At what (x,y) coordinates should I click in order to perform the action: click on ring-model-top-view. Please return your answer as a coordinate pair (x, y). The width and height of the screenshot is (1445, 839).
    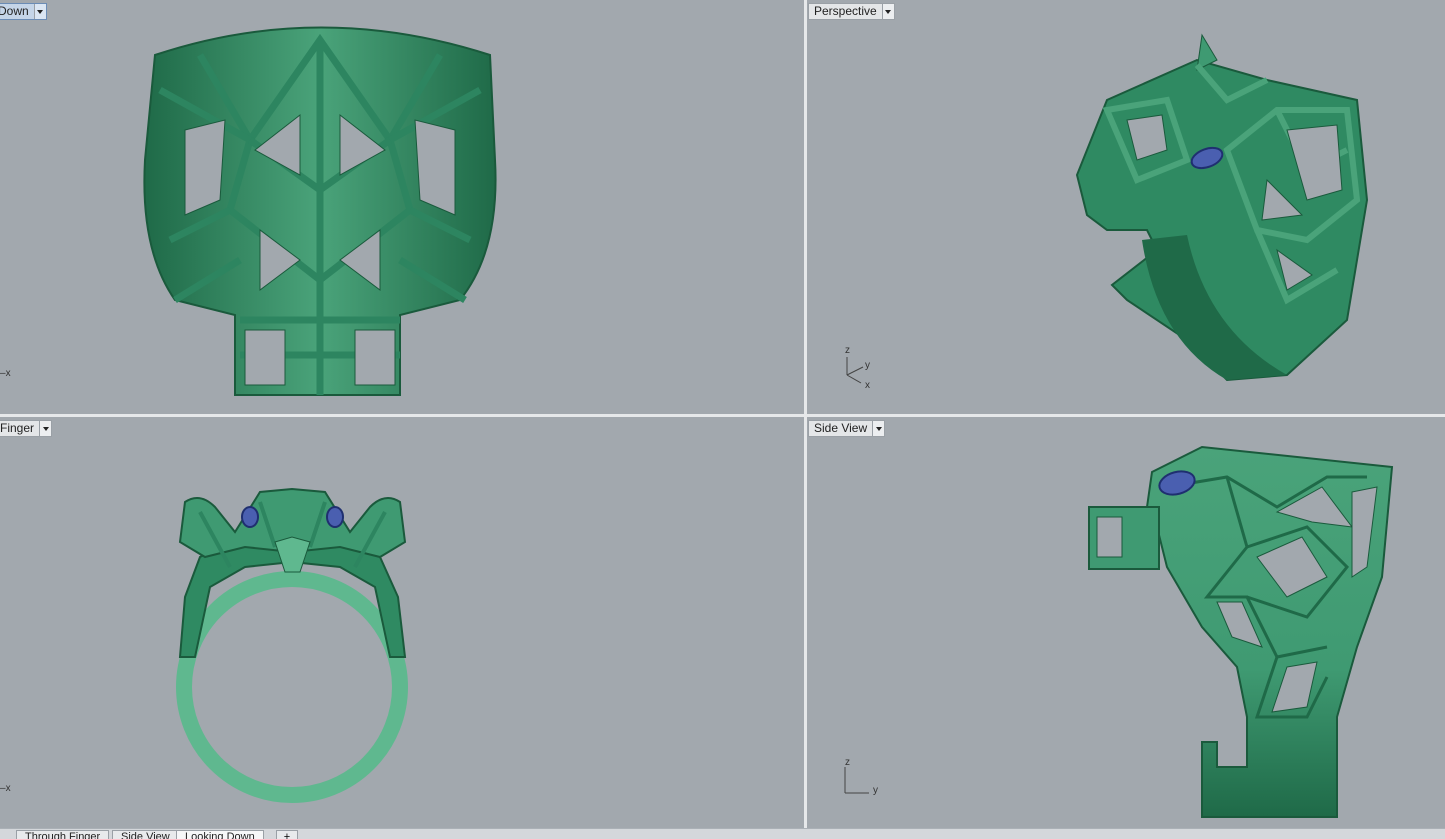
    Looking at the image, I should click on (320, 211).